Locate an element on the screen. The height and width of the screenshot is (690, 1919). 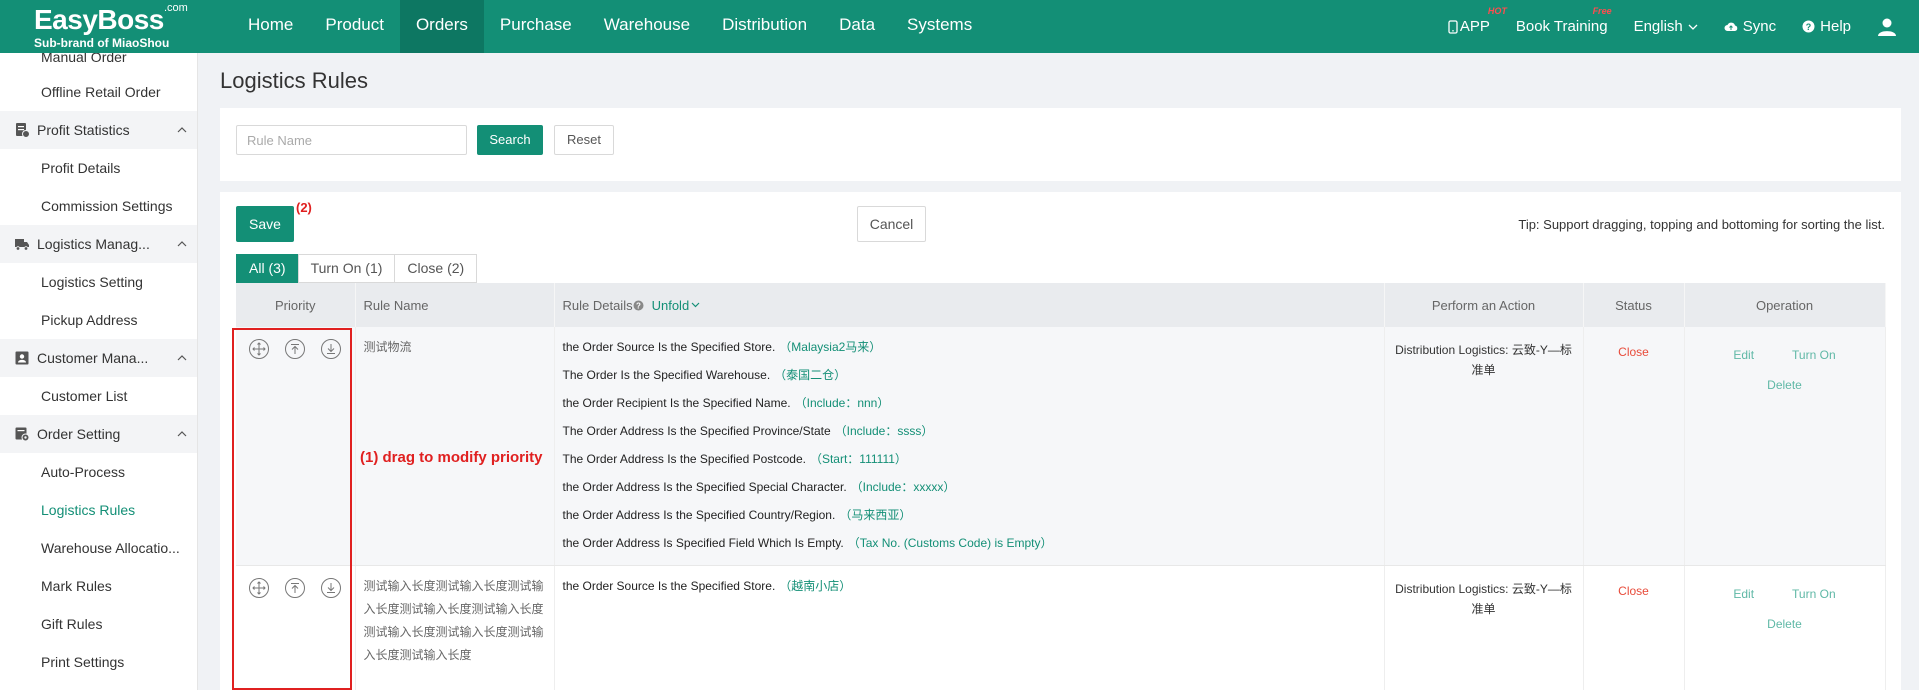
nav-distribution: Distribution is located at coordinates (764, 26).